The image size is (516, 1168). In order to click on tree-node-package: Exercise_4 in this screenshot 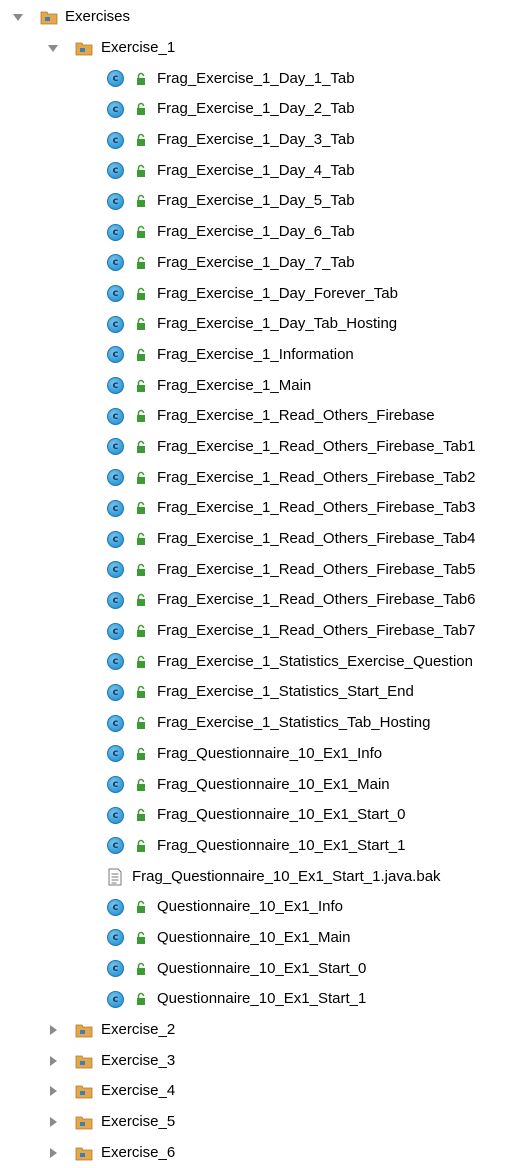, I will do `click(258, 1091)`.